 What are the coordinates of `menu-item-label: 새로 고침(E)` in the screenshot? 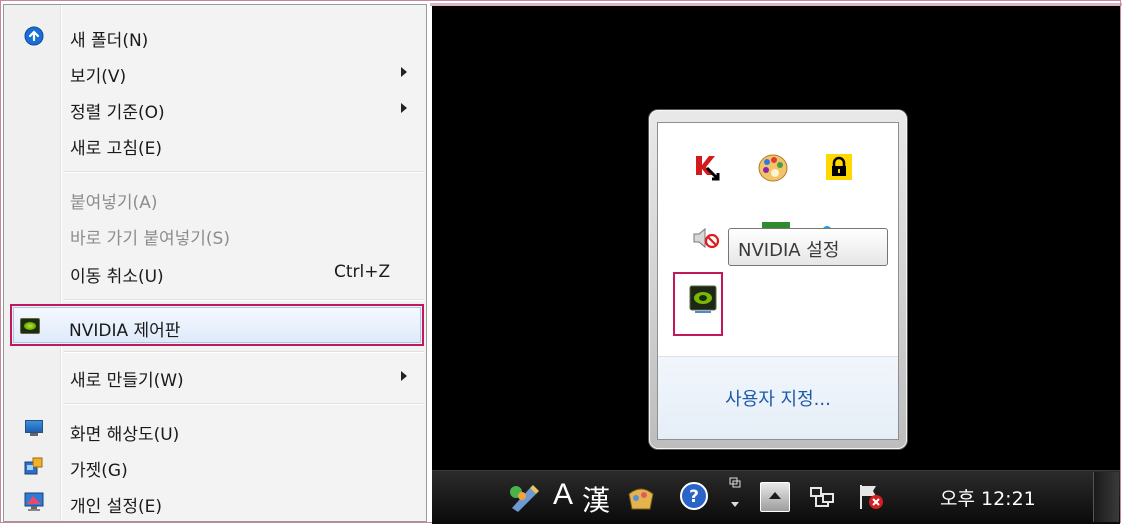 It's located at (116, 149).